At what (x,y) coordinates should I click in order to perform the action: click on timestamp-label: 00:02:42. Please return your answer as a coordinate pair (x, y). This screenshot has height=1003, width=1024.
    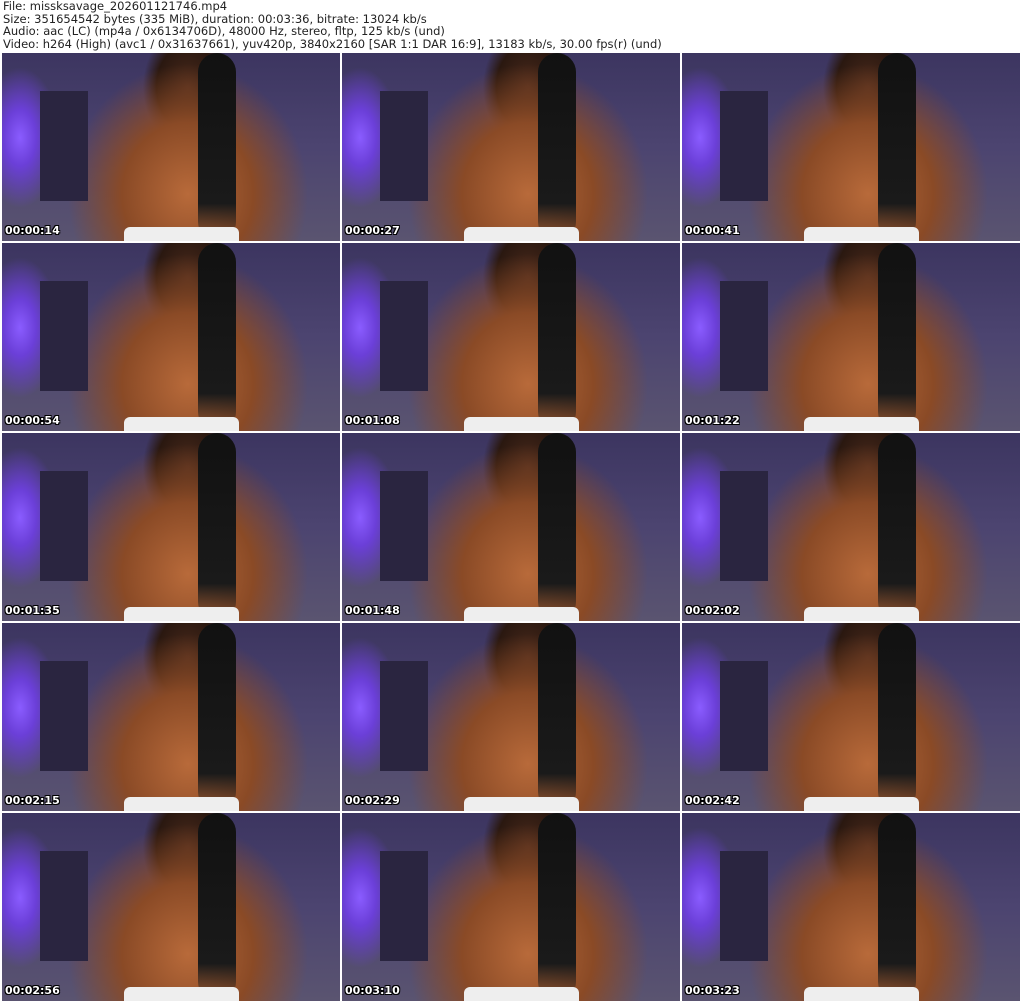
    Looking at the image, I should click on (712, 800).